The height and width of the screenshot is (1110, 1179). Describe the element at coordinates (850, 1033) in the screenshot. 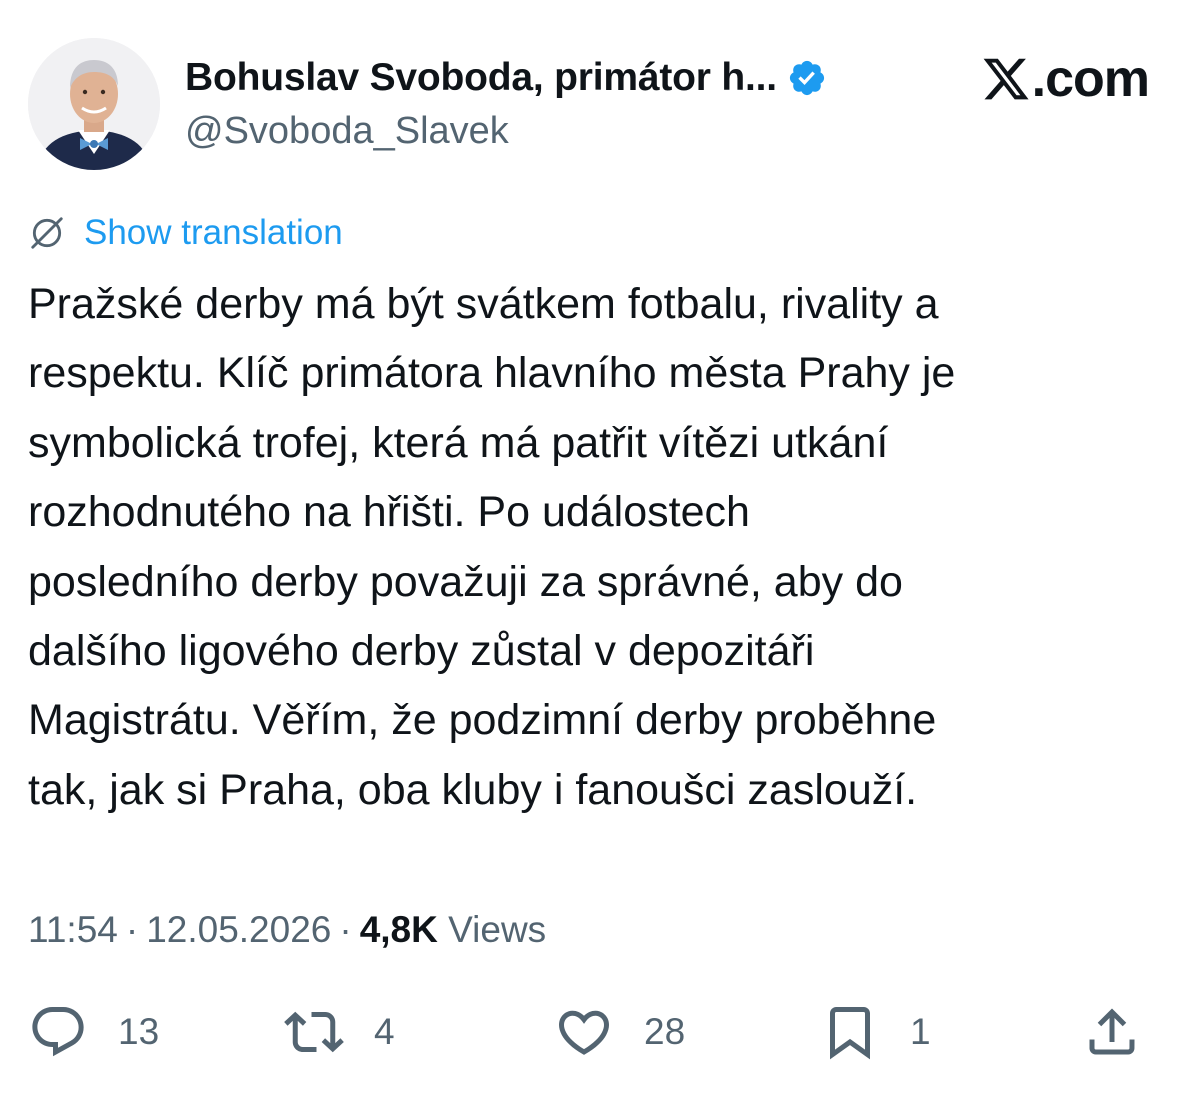

I see `bookmark-icon` at that location.